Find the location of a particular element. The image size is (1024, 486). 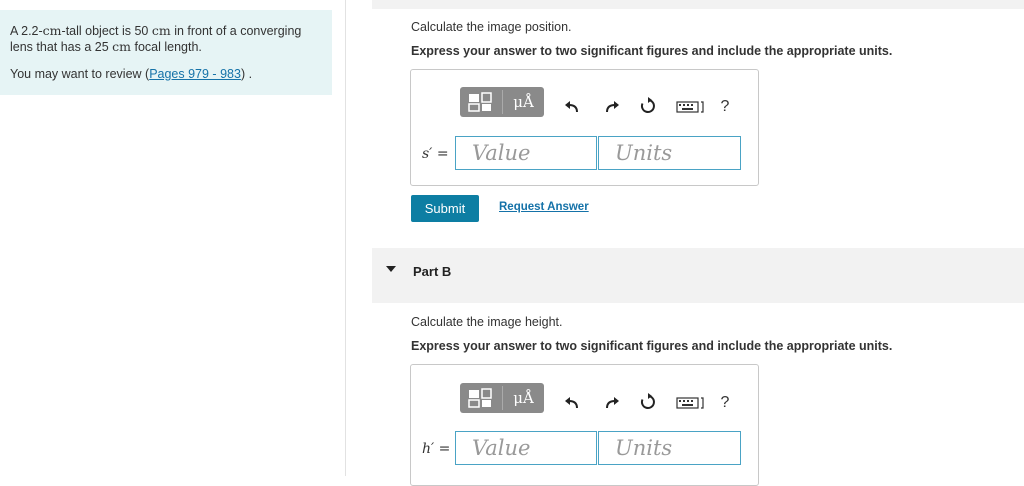

part-b-title: Part B is located at coordinates (432, 271).